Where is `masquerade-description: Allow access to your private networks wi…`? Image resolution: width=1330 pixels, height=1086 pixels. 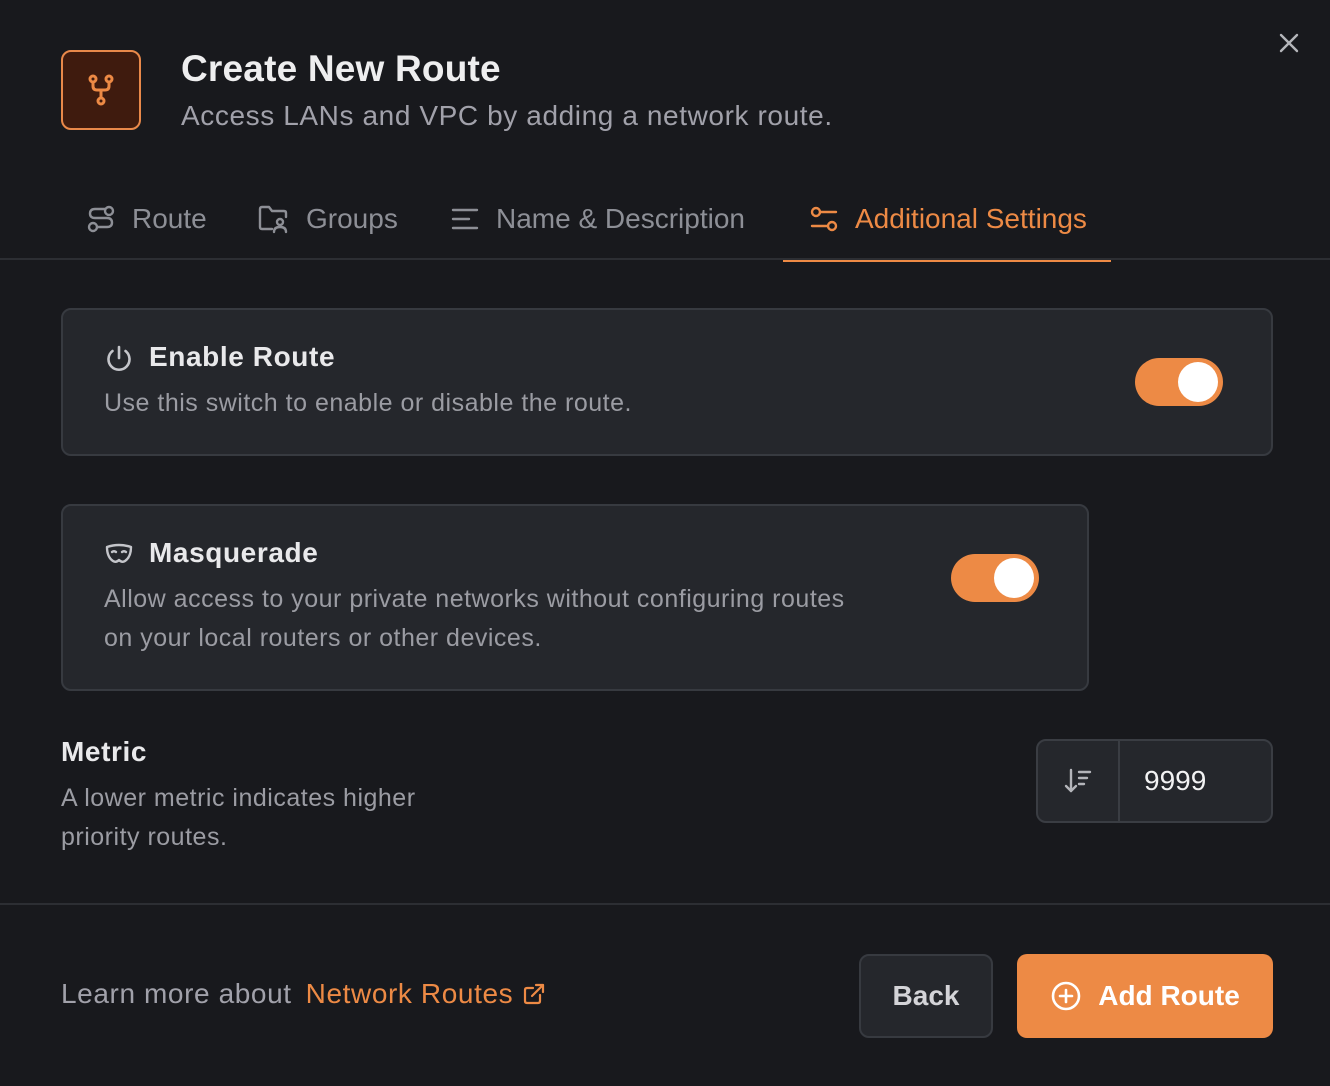 masquerade-description: Allow access to your private networks wi… is located at coordinates (474, 618).